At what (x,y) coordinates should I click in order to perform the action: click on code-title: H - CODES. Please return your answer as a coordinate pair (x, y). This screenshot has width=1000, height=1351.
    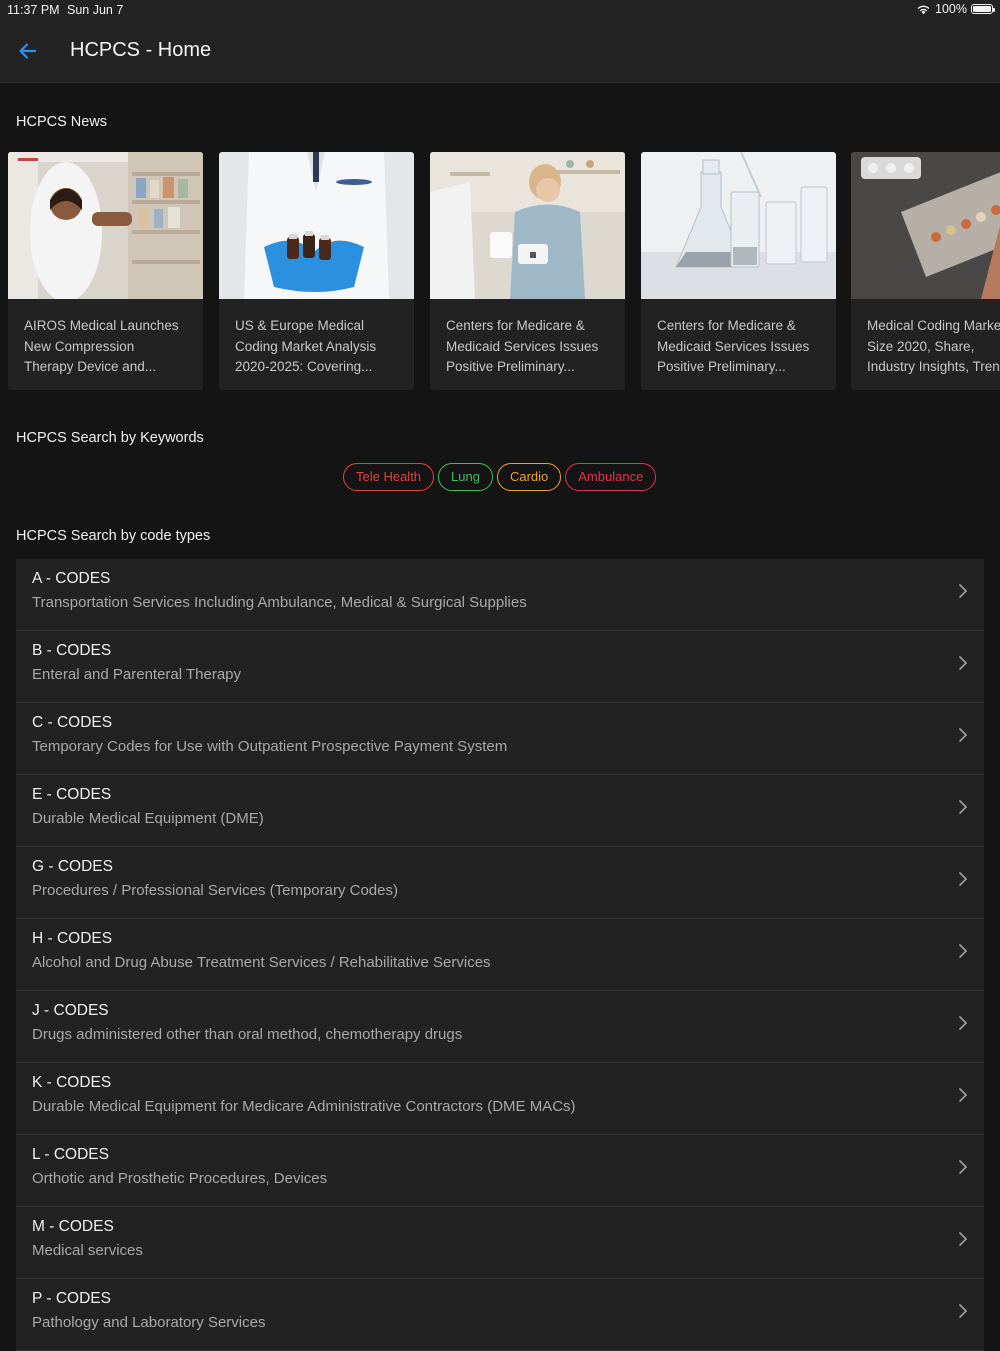
    Looking at the image, I should click on (72, 938).